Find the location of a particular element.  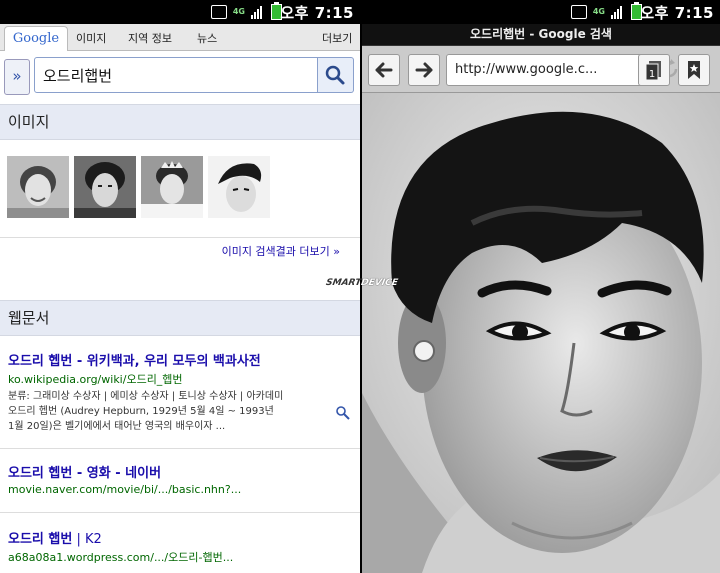

bookmark-button is located at coordinates (694, 70).